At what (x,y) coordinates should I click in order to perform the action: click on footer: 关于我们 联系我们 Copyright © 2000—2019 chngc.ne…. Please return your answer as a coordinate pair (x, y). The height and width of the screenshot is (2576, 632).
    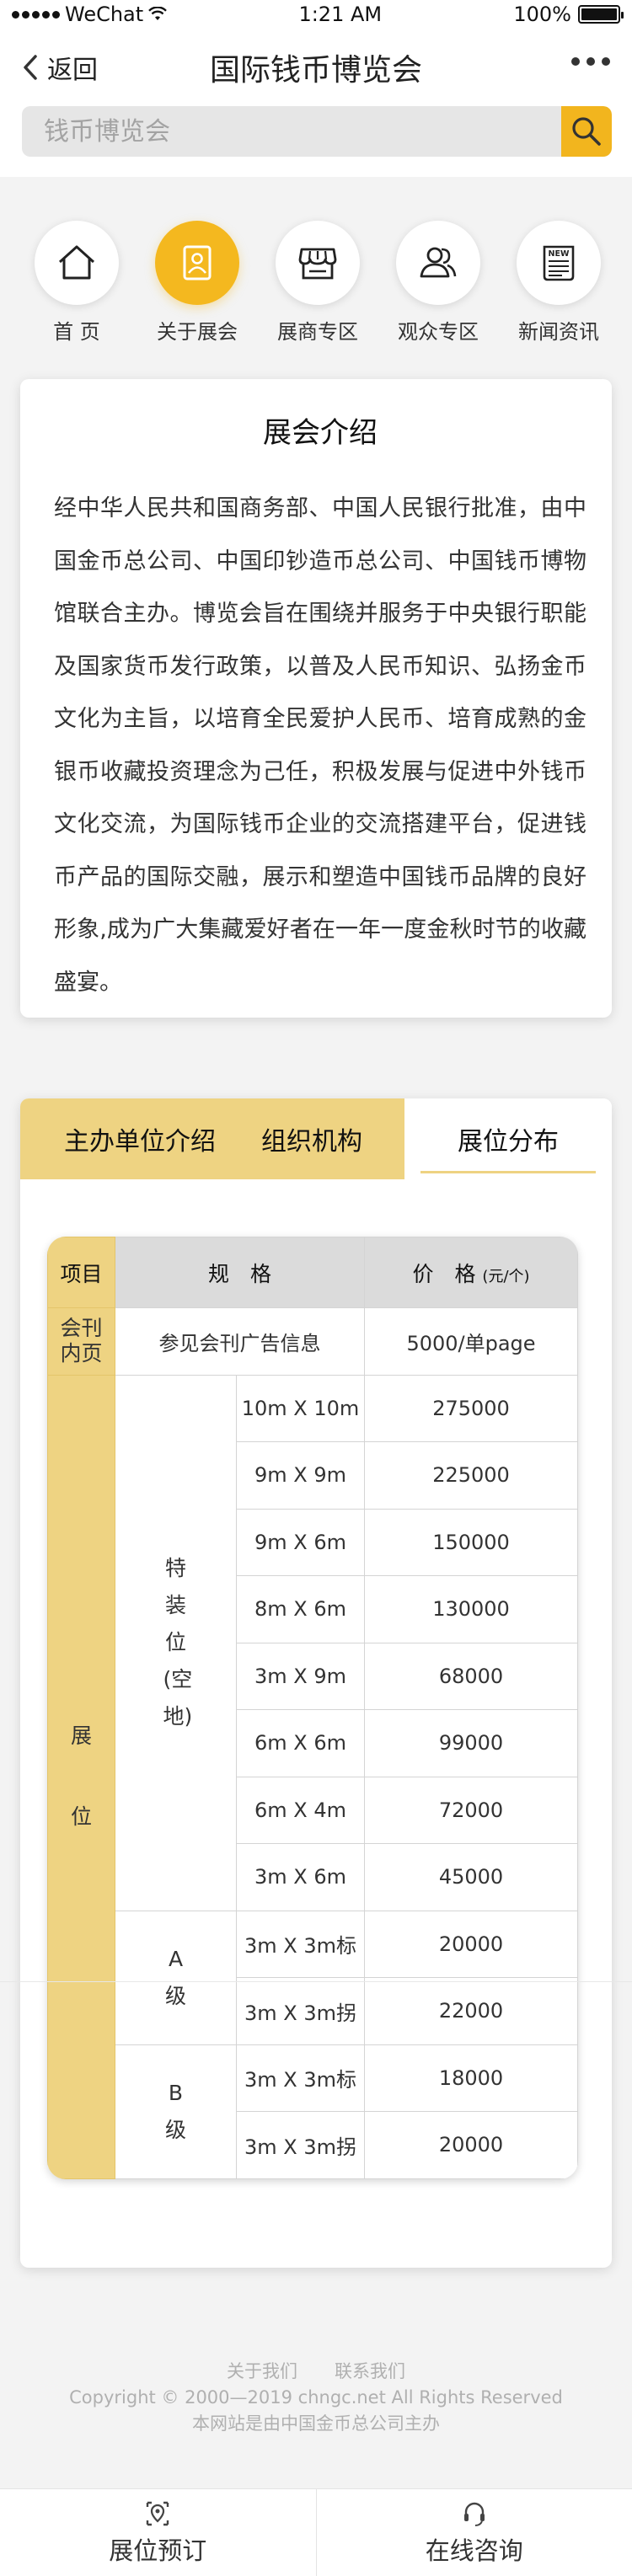
    Looking at the image, I should click on (316, 2398).